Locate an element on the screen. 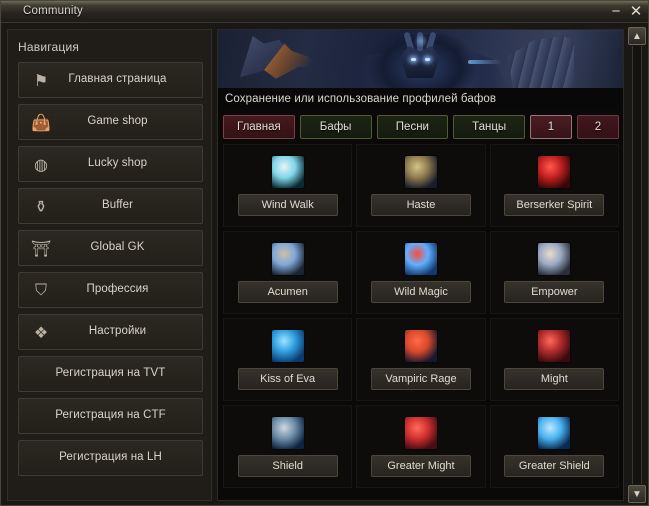 Image resolution: width=649 pixels, height=506 pixels. banner-rock-far-right is located at coordinates (598, 60).